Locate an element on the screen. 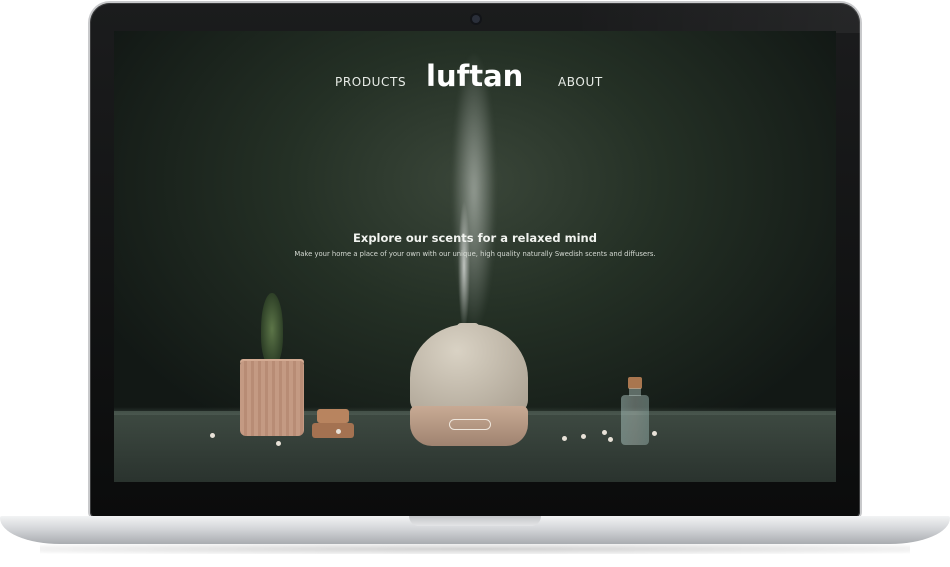 This screenshot has width=950, height=567. wooden-cap-top is located at coordinates (333, 416).